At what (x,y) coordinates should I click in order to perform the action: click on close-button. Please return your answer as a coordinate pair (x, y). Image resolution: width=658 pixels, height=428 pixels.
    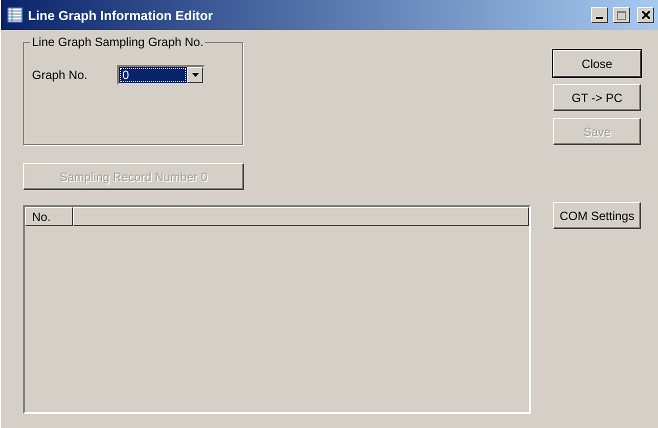
    Looking at the image, I should click on (645, 15).